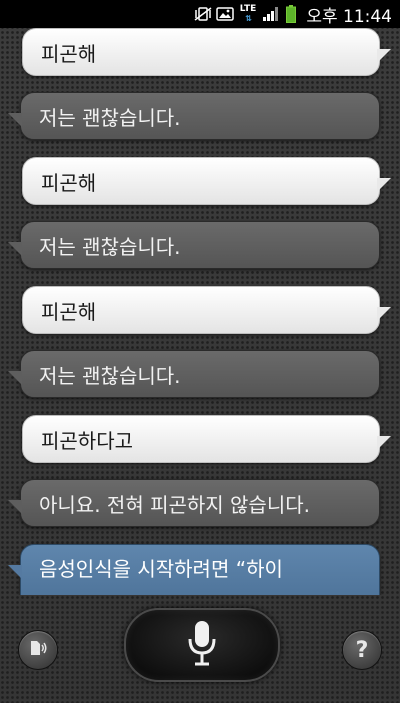  I want to click on microphone-icon, so click(202, 645).